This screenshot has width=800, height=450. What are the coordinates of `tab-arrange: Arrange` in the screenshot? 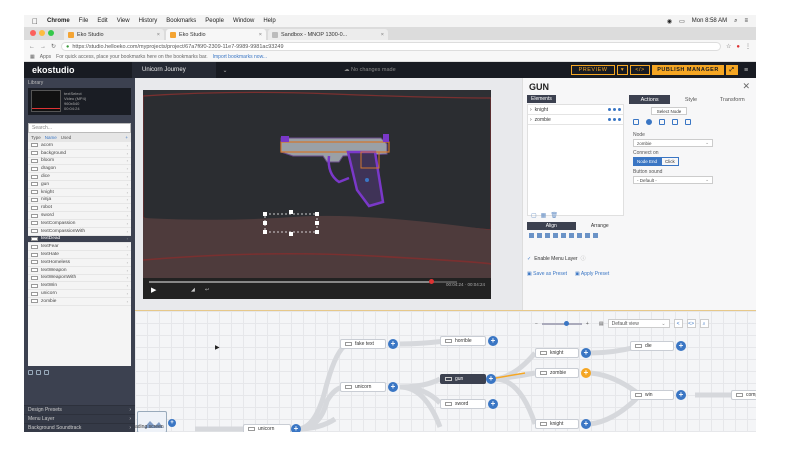 It's located at (600, 226).